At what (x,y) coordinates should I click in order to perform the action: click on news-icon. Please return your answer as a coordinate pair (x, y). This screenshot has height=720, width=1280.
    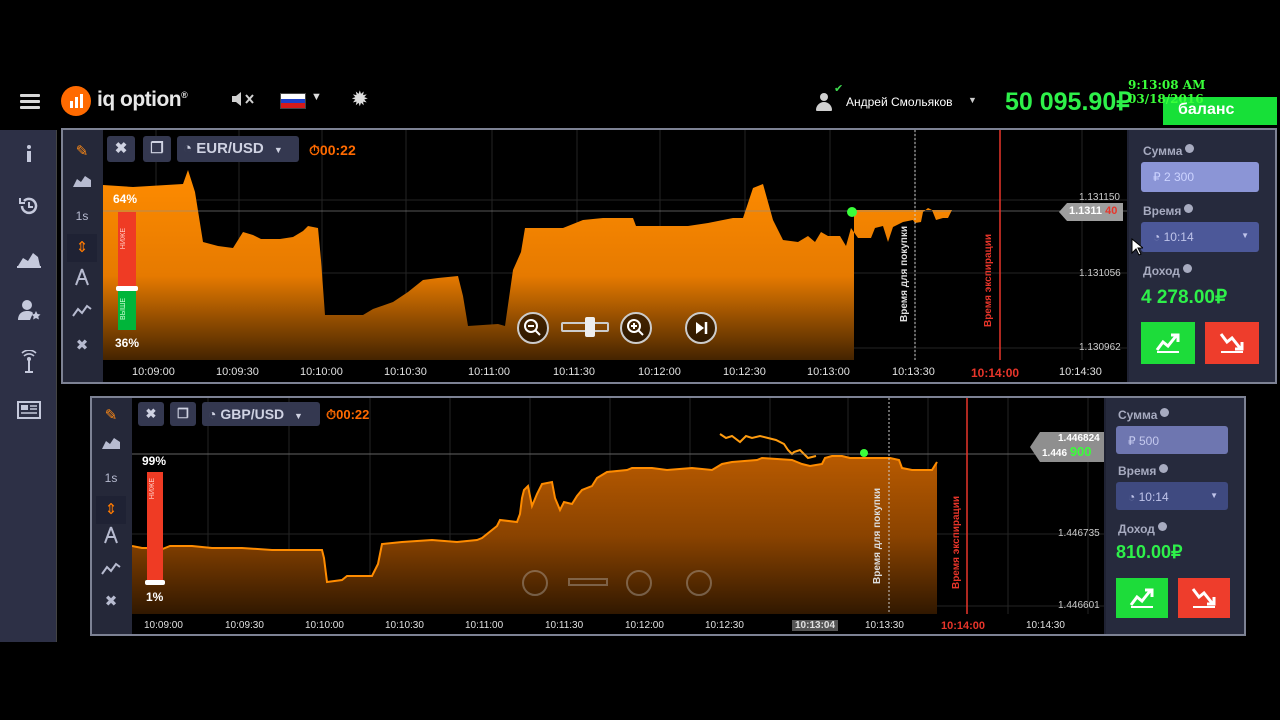
    Looking at the image, I should click on (29, 411).